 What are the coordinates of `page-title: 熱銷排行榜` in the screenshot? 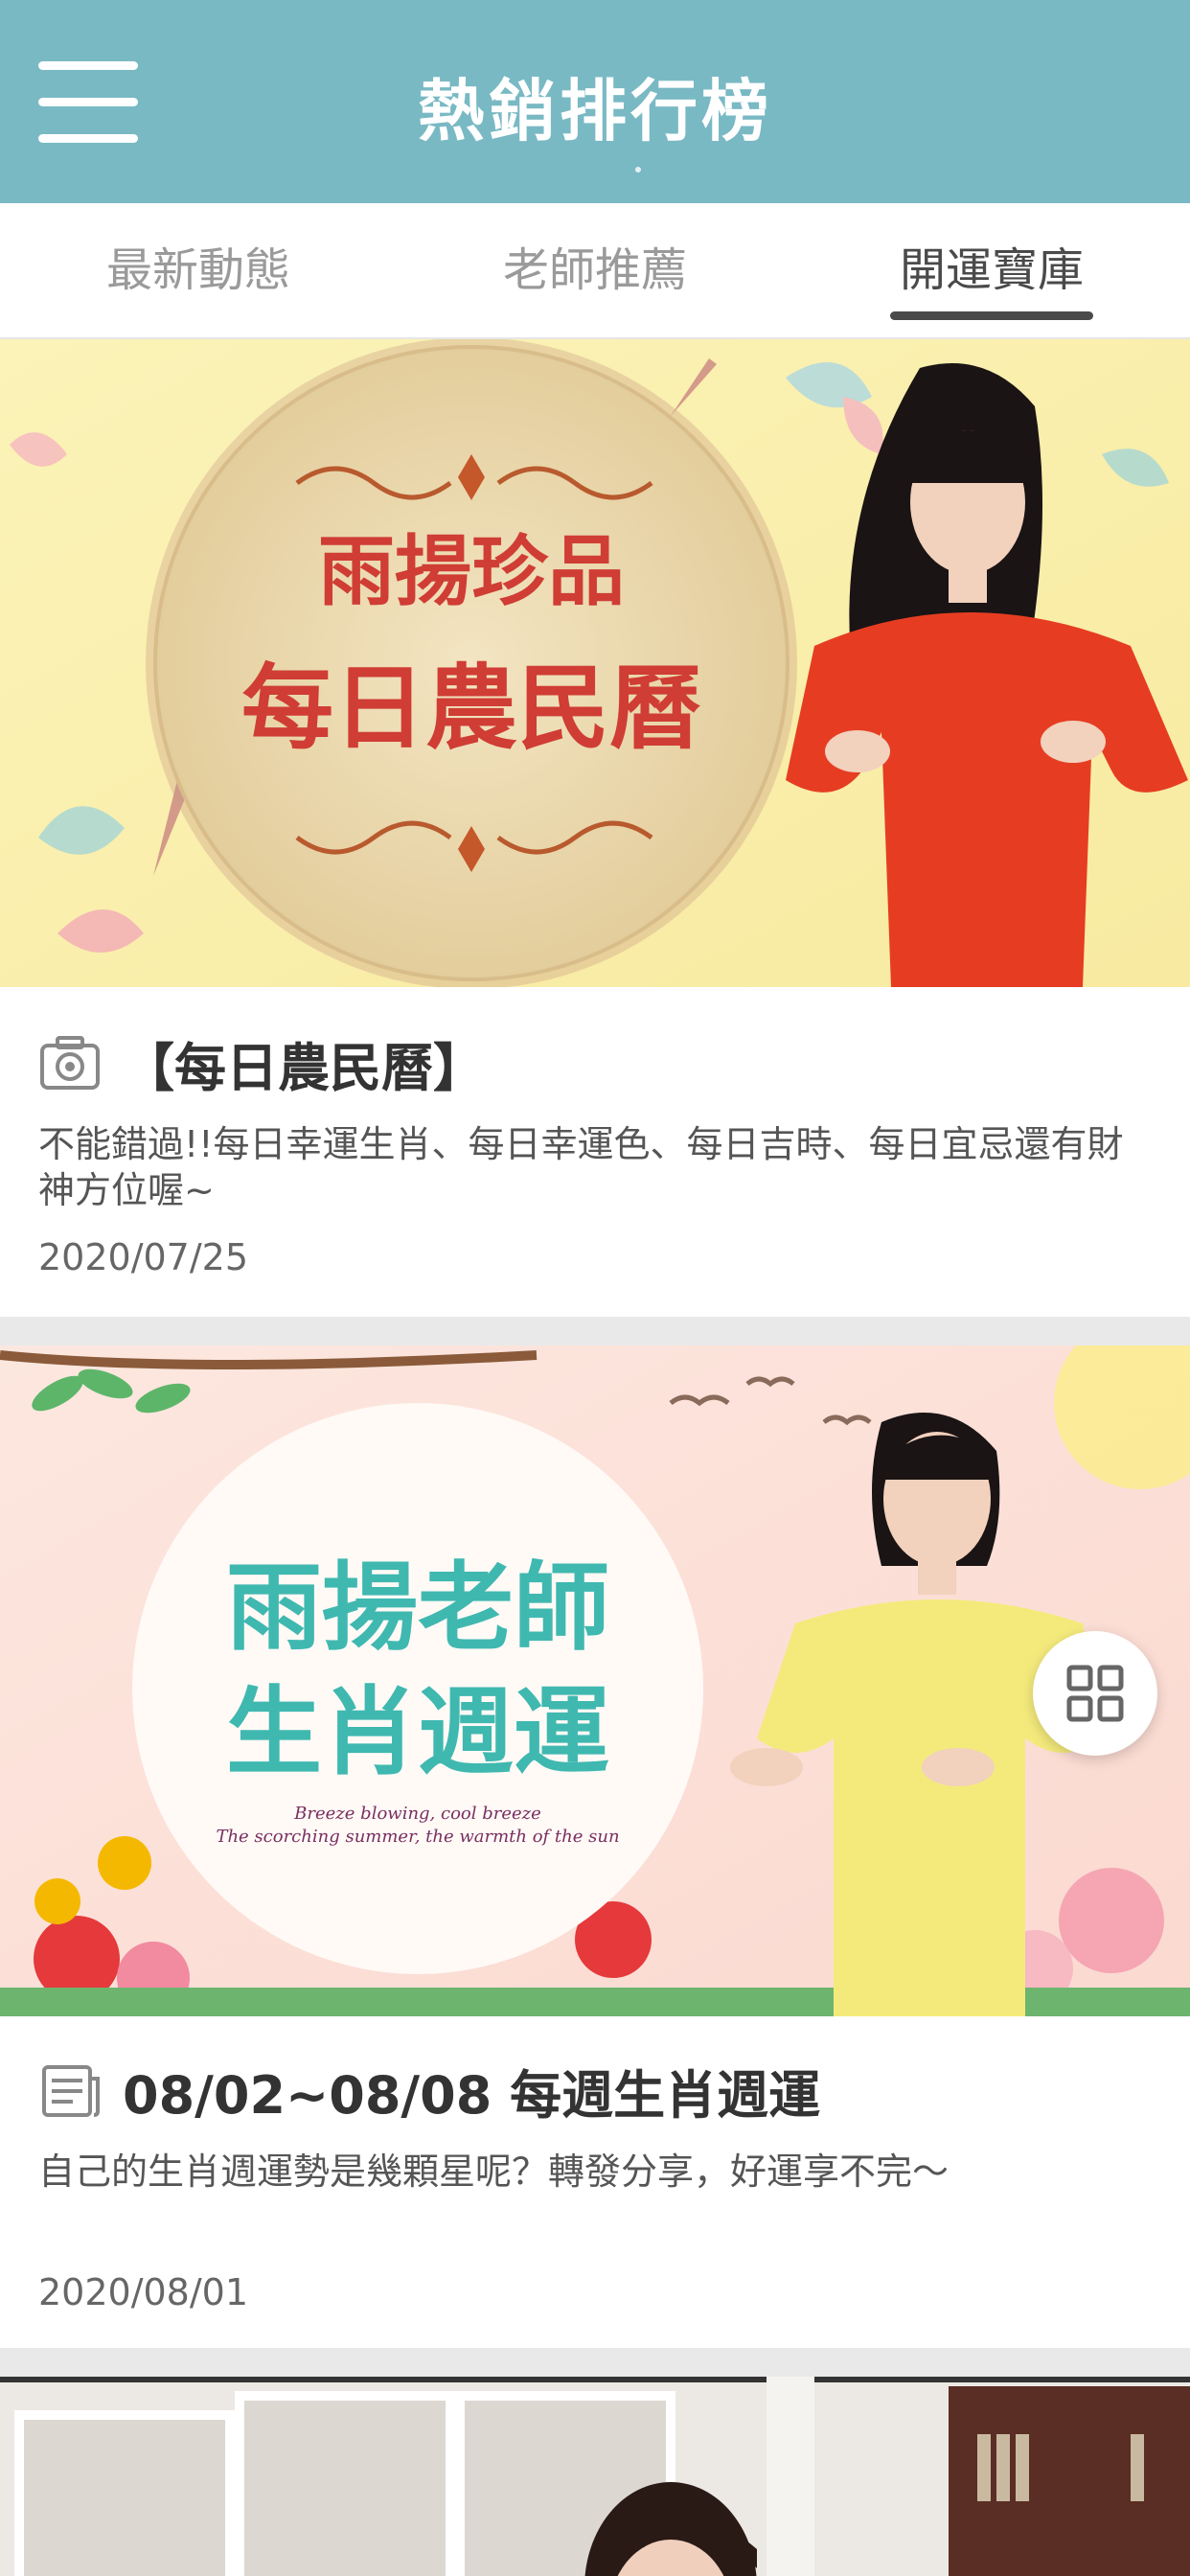 It's located at (595, 111).